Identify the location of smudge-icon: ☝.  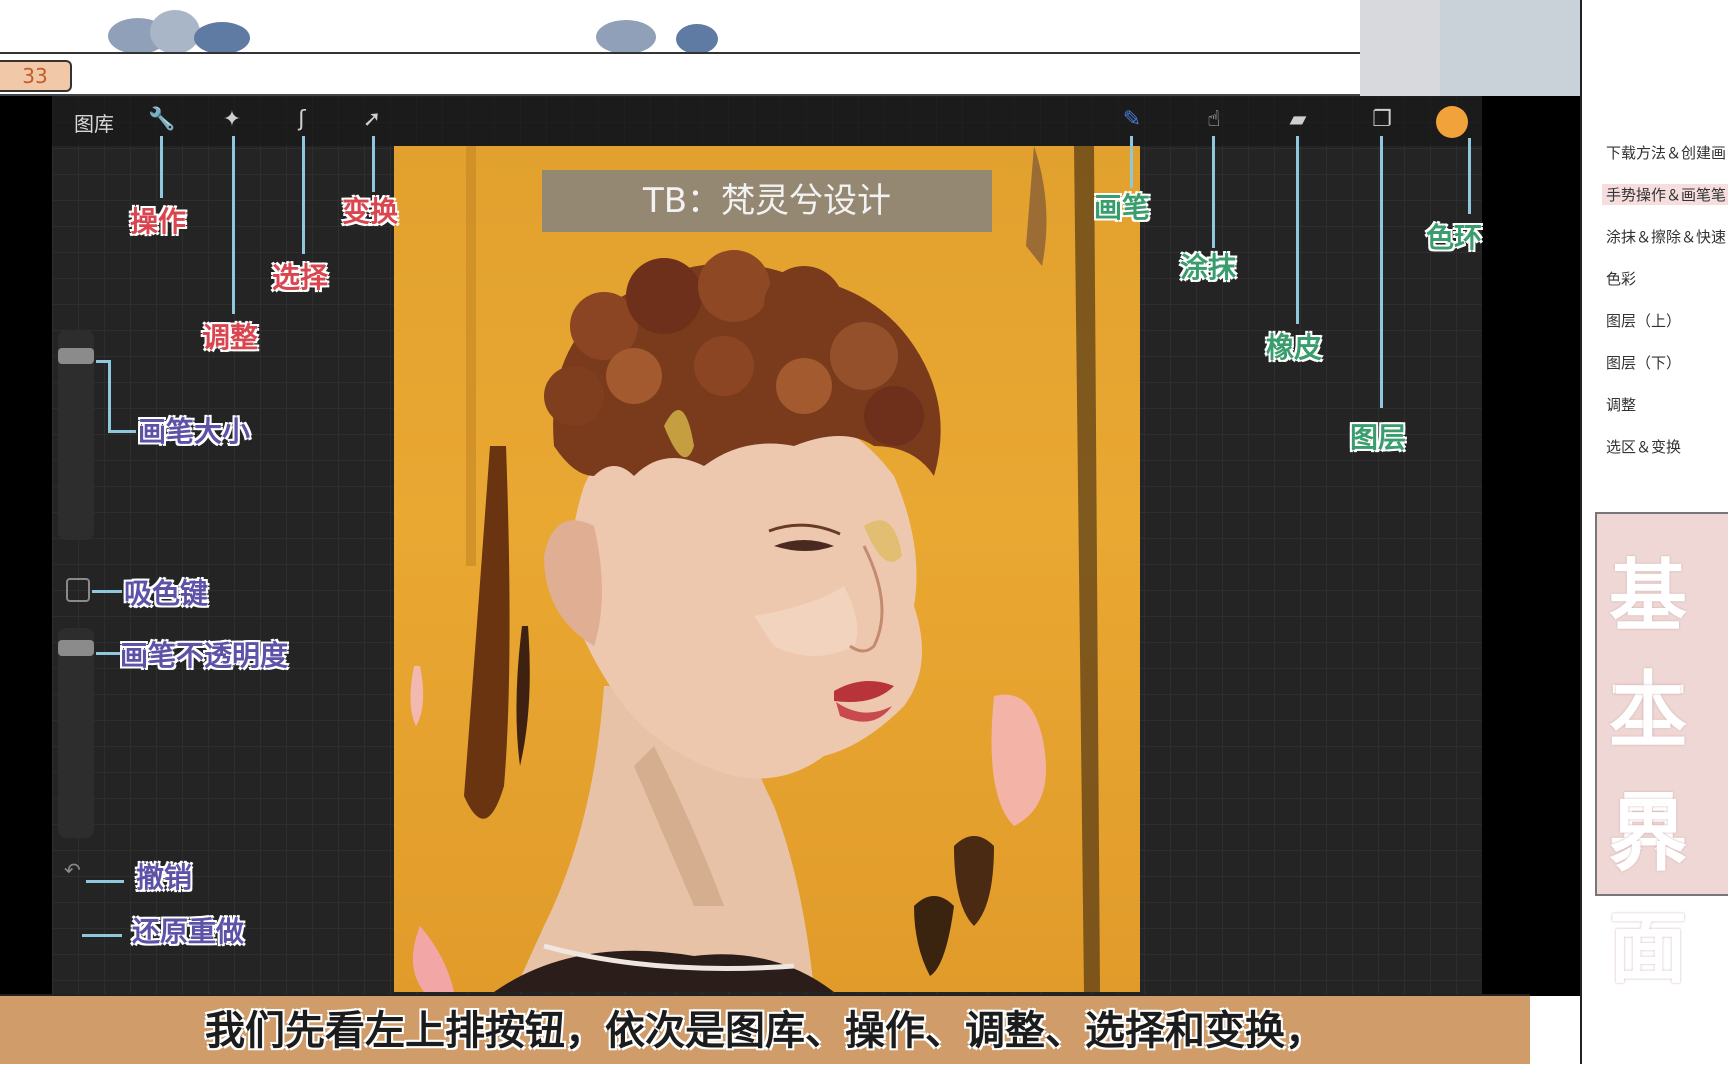
(1214, 120).